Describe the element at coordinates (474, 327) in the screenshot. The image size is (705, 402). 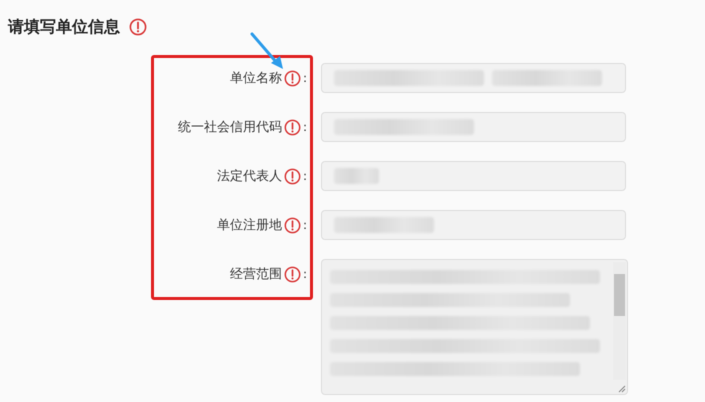
I see `textarea-field` at that location.